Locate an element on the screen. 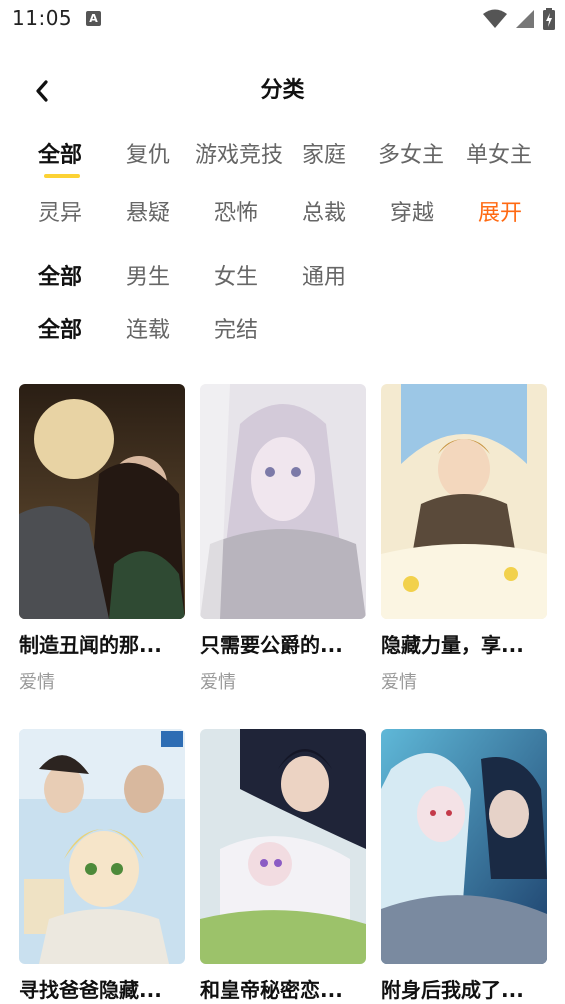  status-bar: 11:05 A is located at coordinates (282, 20).